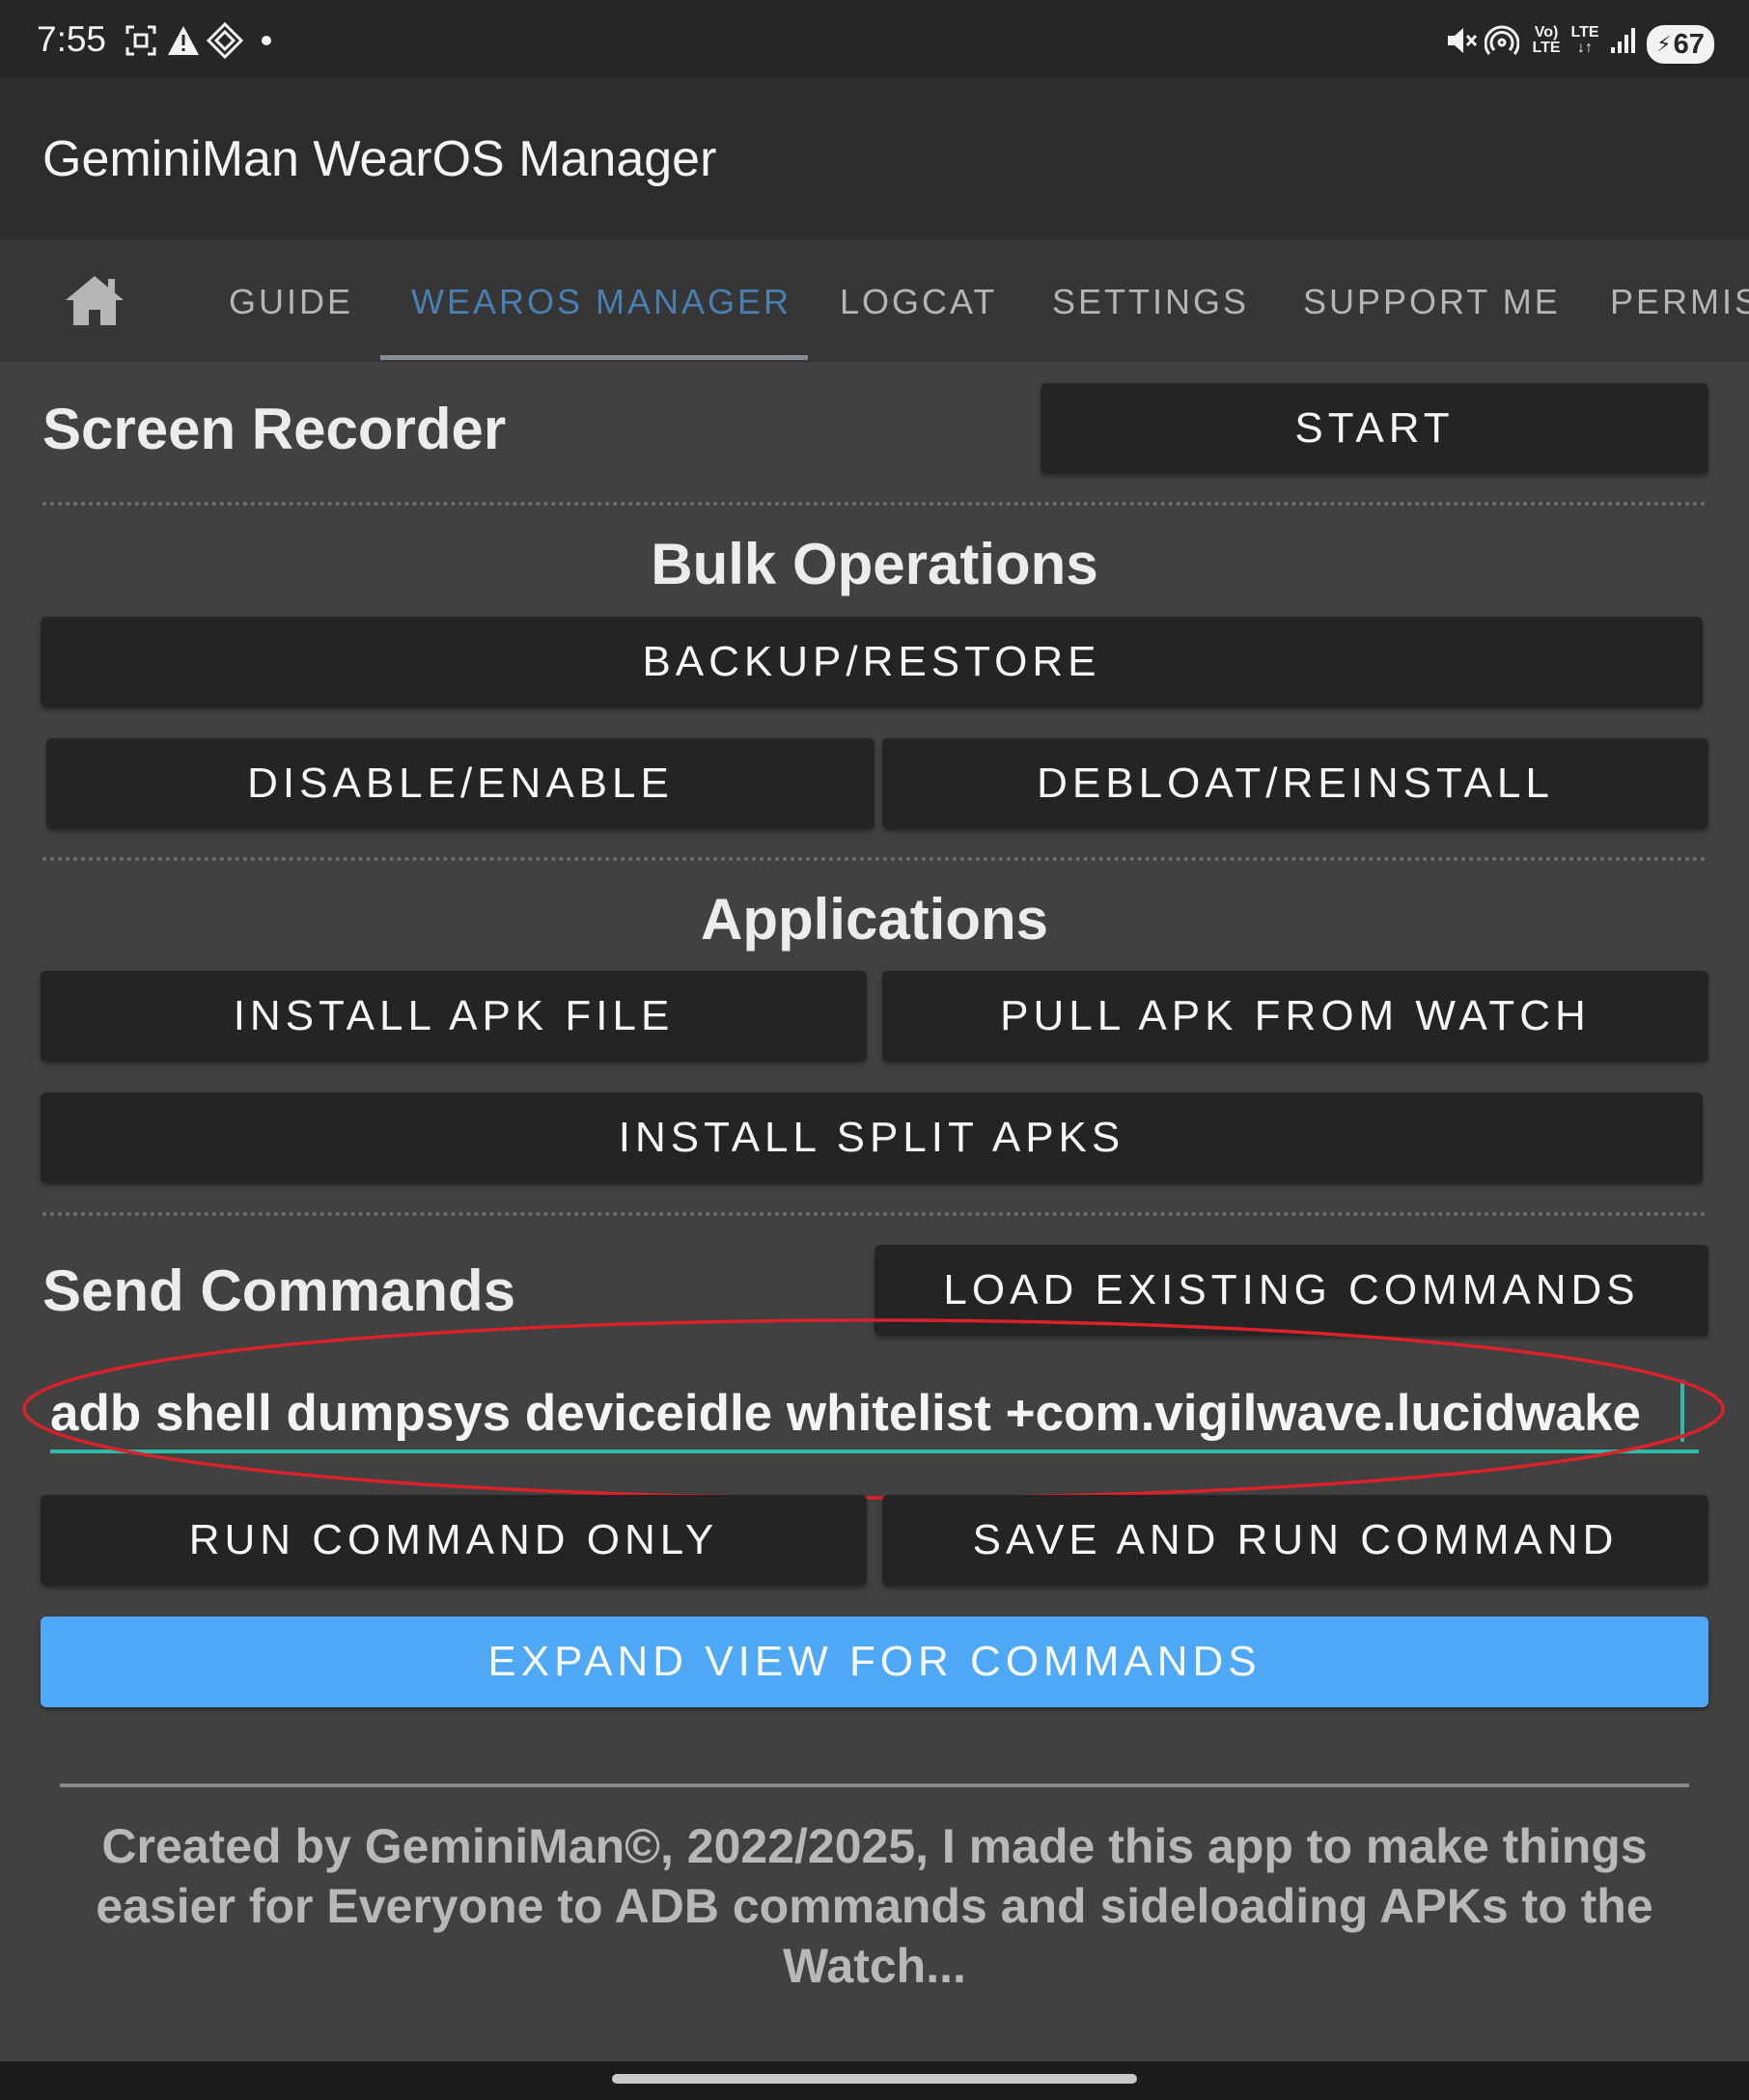  Describe the element at coordinates (1374, 428) in the screenshot. I see `start-recording-button: START` at that location.